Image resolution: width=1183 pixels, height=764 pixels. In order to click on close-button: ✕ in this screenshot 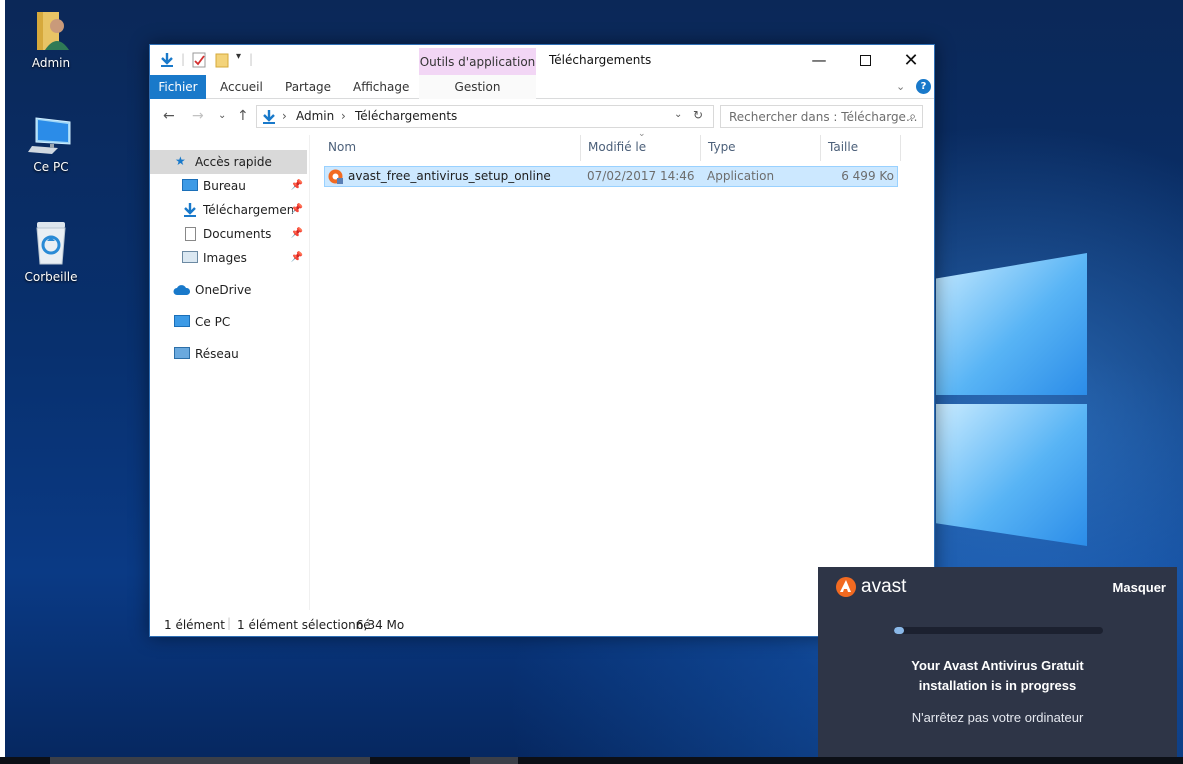, I will do `click(911, 60)`.